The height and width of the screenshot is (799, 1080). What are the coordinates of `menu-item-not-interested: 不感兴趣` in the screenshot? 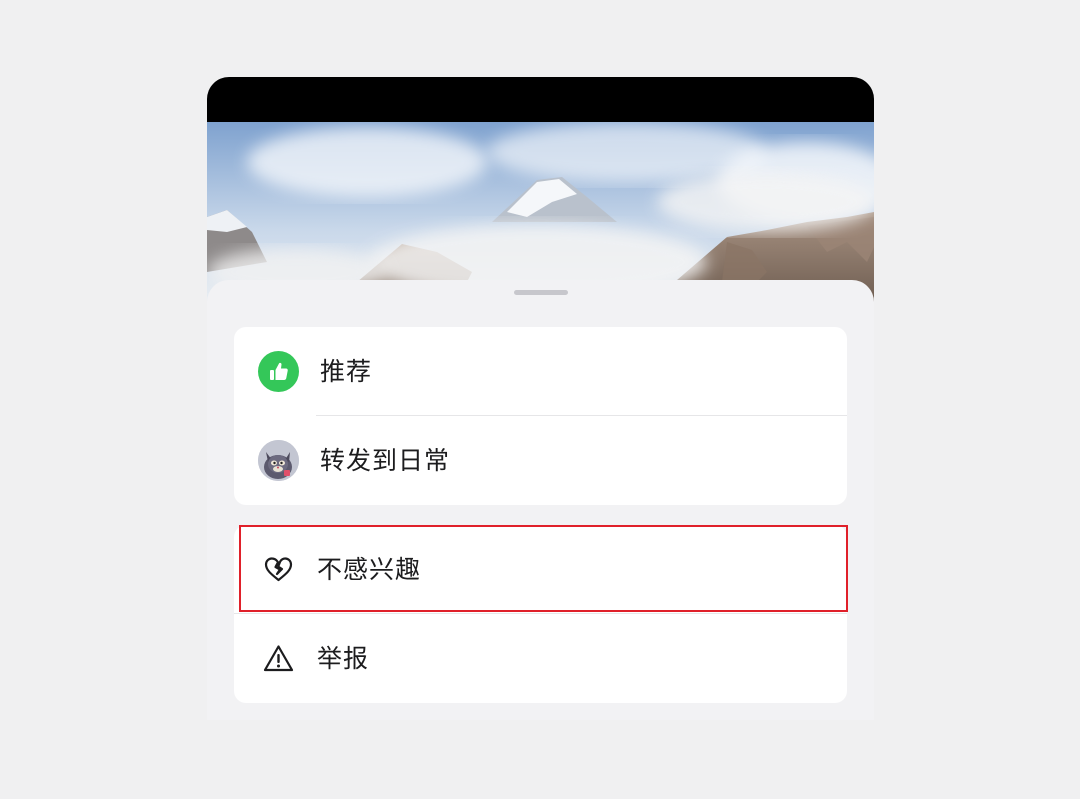 It's located at (540, 569).